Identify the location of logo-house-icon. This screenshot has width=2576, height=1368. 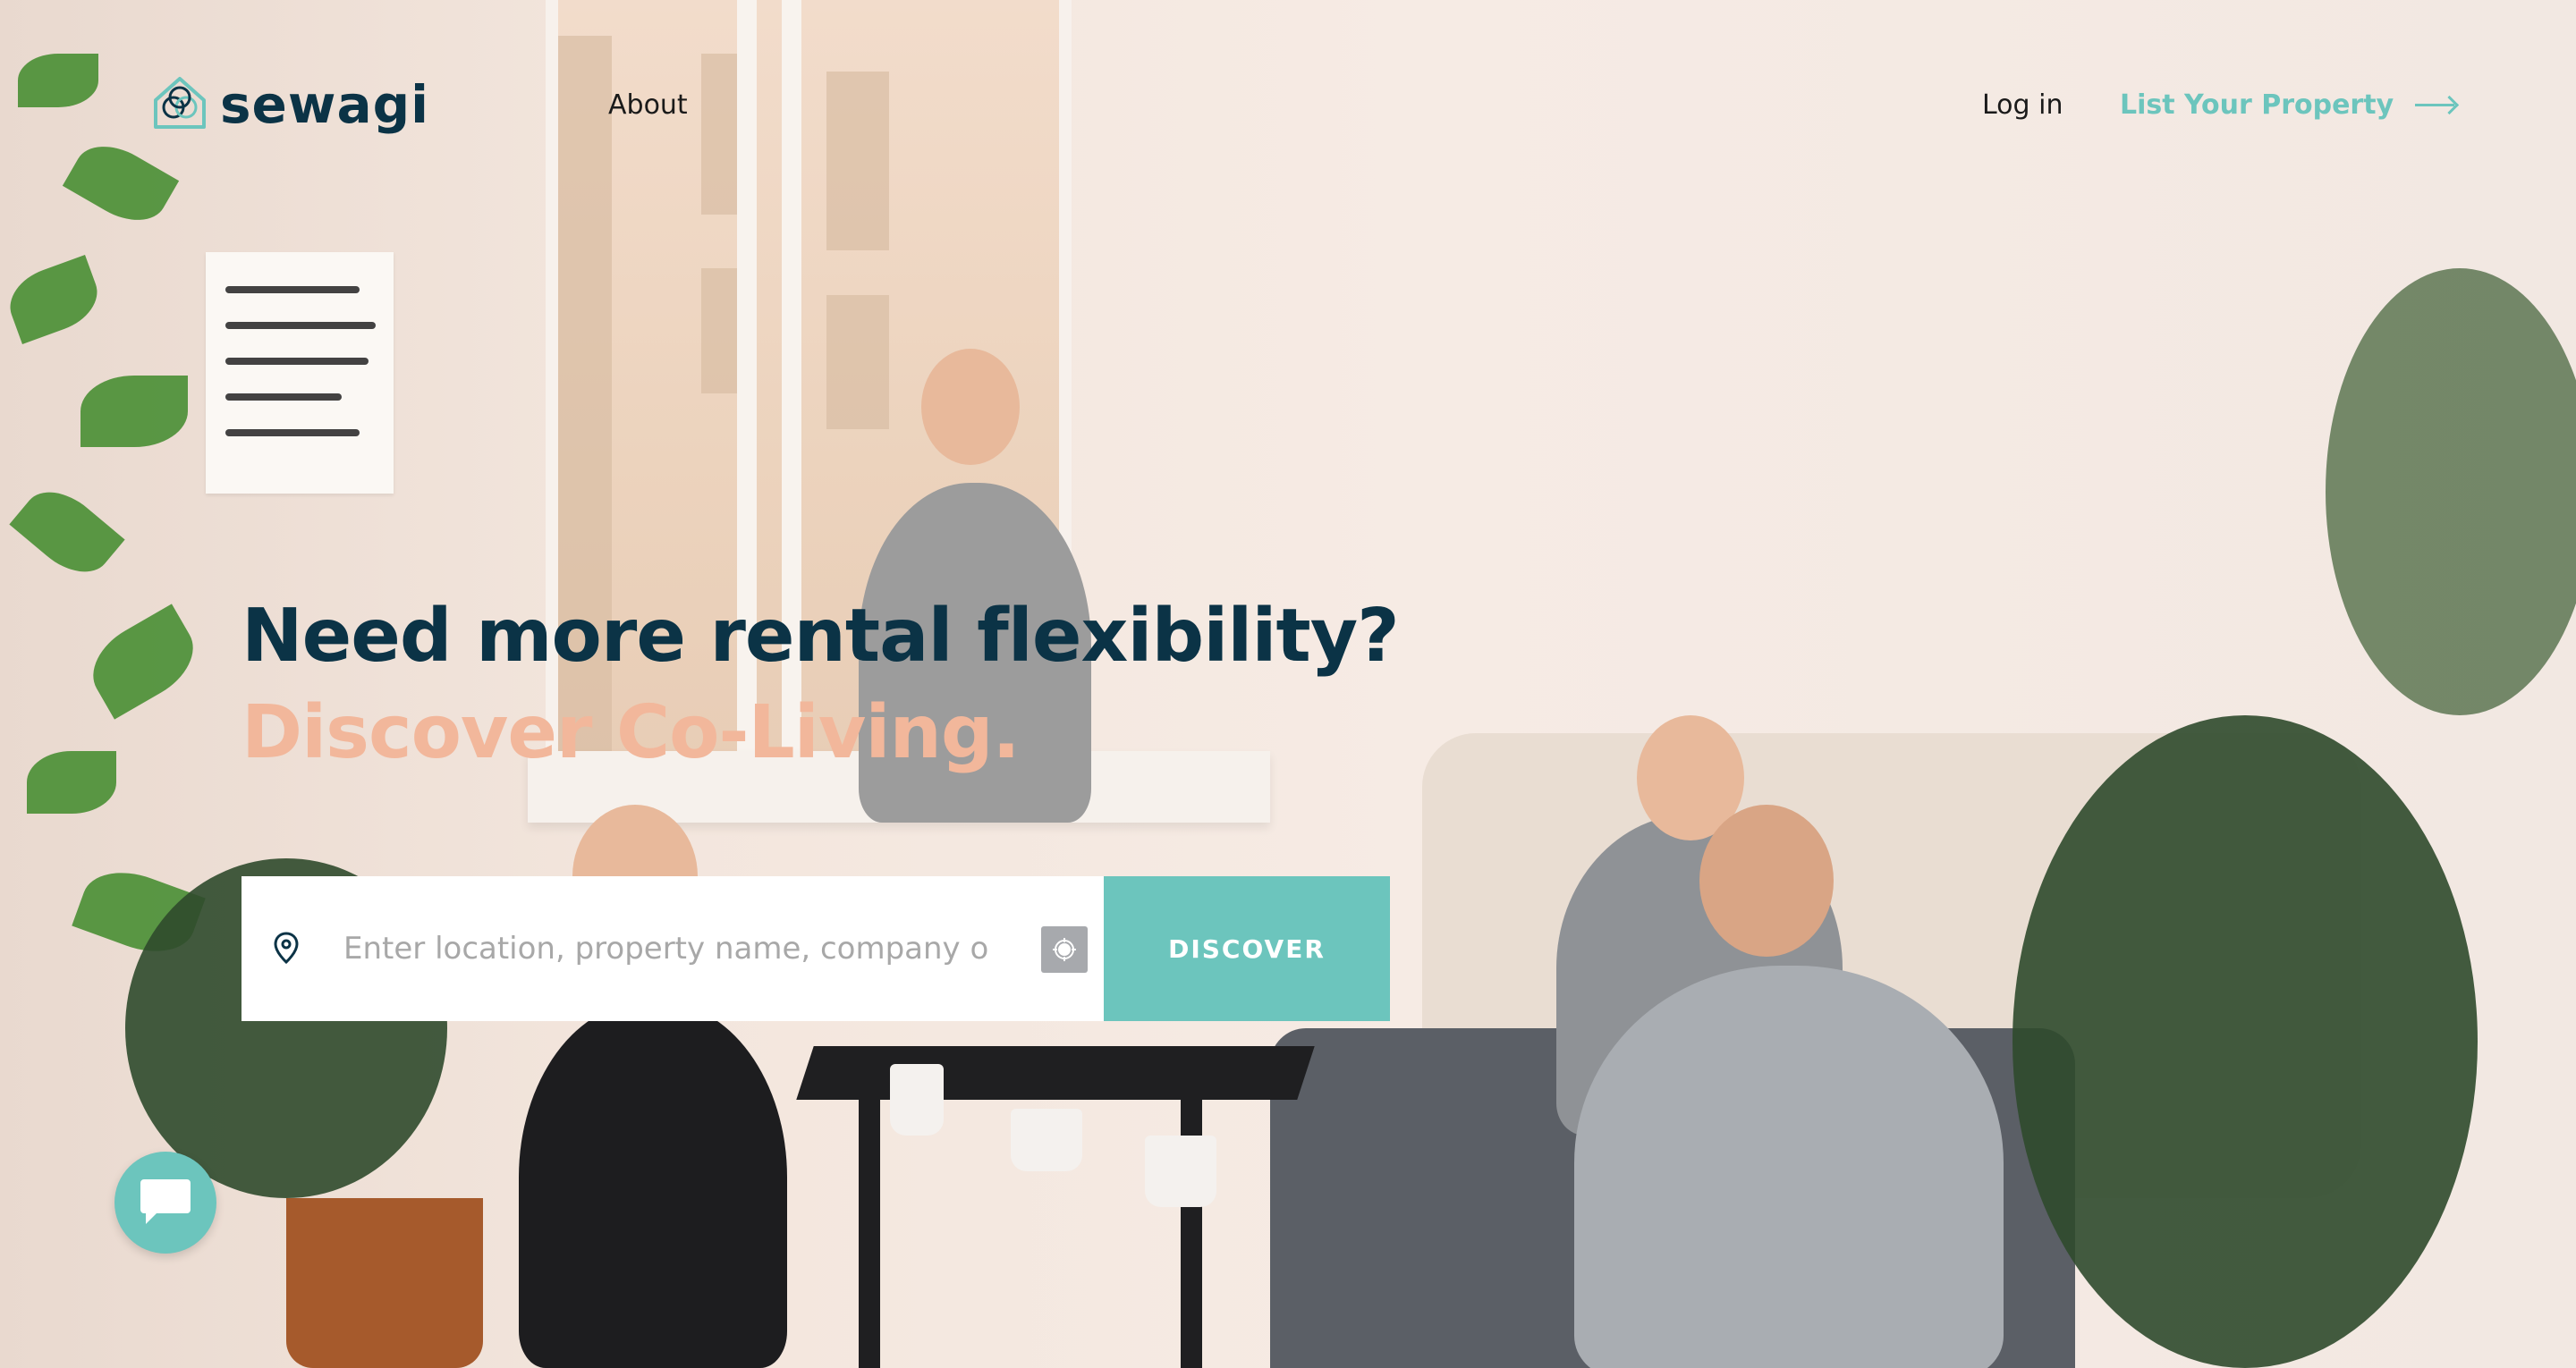
(179, 104).